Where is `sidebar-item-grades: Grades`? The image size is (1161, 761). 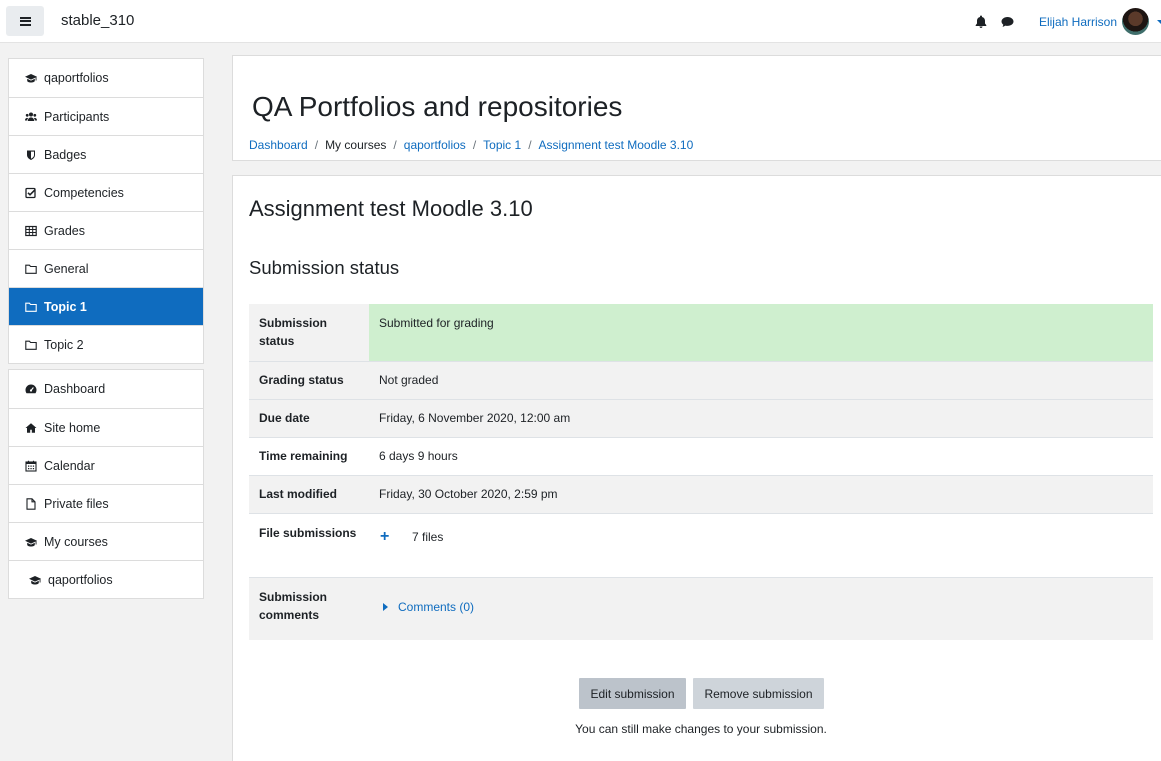 sidebar-item-grades: Grades is located at coordinates (106, 230).